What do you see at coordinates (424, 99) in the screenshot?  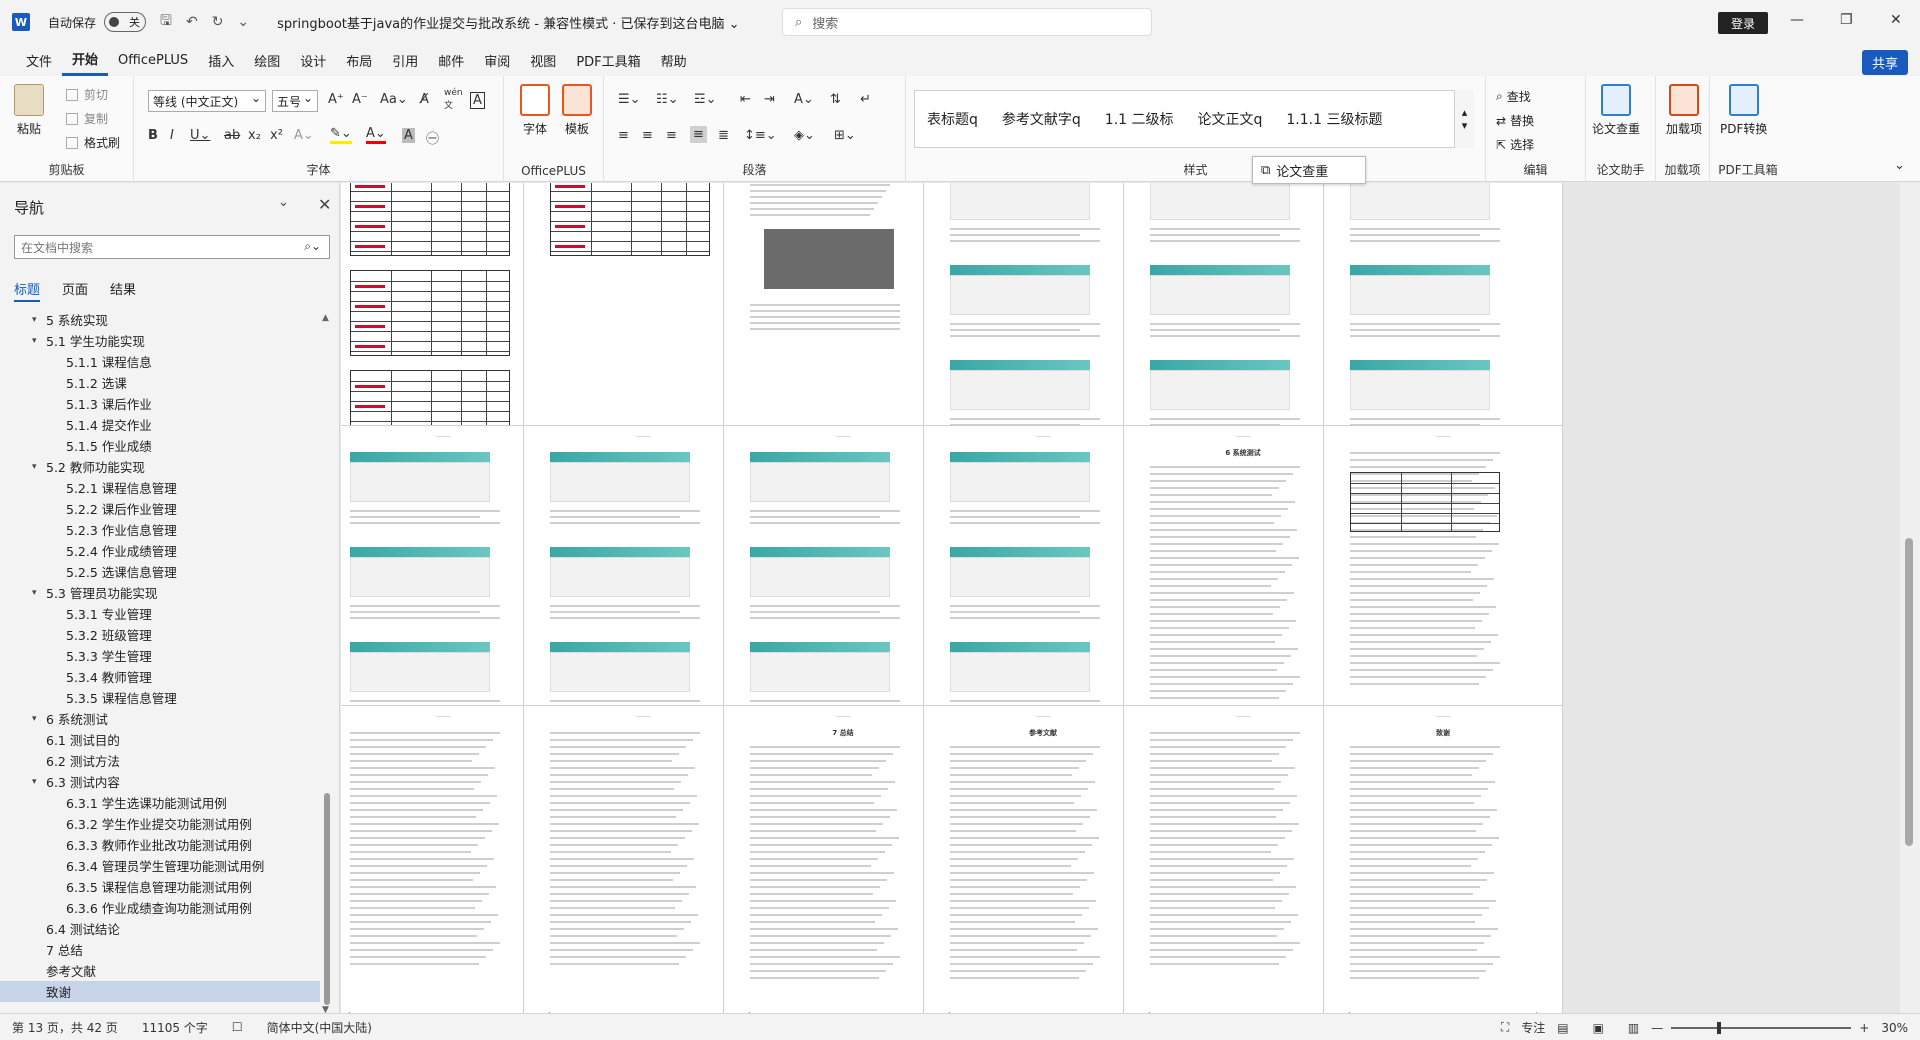 I see `clear-format-icon: A̸` at bounding box center [424, 99].